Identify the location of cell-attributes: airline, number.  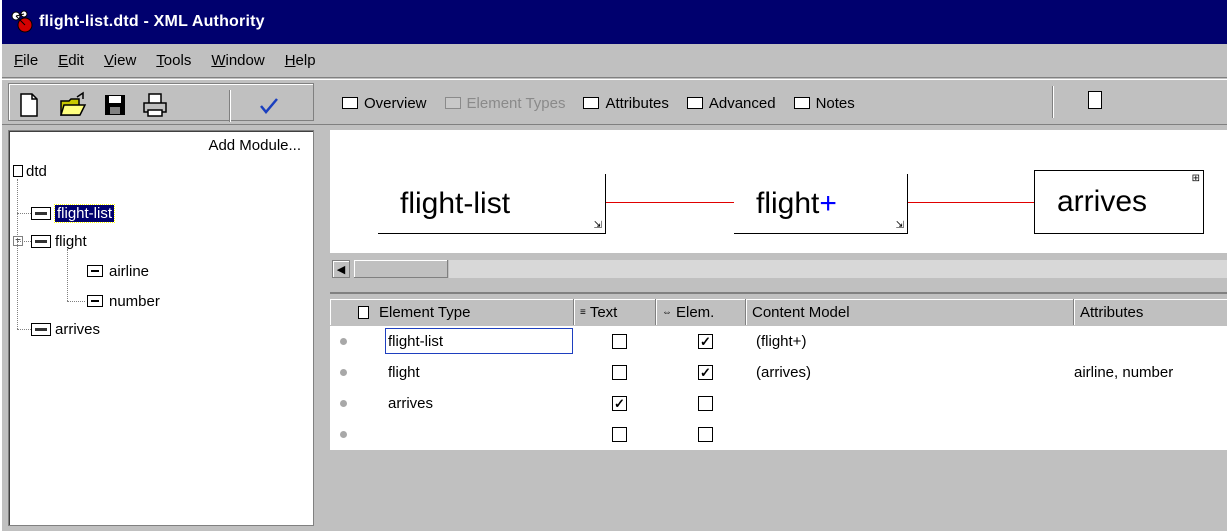
(1118, 372).